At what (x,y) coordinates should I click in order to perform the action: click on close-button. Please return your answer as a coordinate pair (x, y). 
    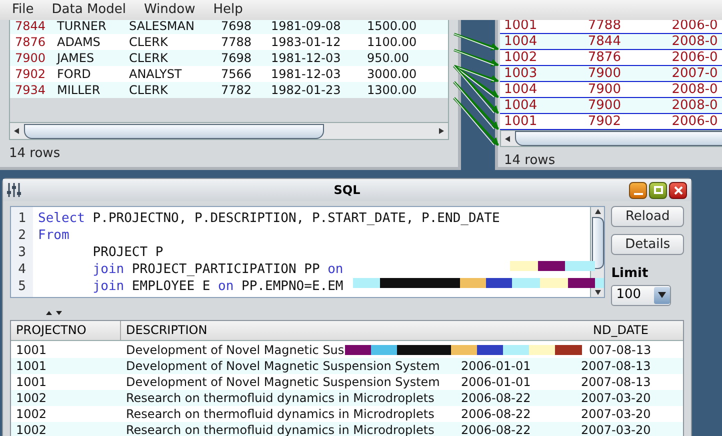
    Looking at the image, I should click on (678, 190).